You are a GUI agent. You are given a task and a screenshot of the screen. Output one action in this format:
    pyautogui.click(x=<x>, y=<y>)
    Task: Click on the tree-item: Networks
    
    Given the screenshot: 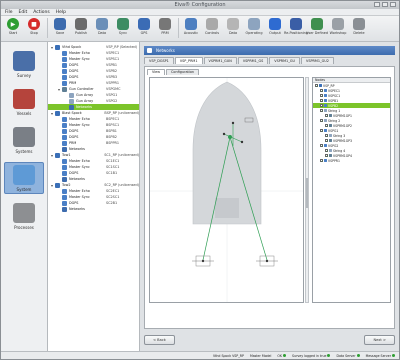 What is the action you would take?
    pyautogui.click(x=93, y=209)
    